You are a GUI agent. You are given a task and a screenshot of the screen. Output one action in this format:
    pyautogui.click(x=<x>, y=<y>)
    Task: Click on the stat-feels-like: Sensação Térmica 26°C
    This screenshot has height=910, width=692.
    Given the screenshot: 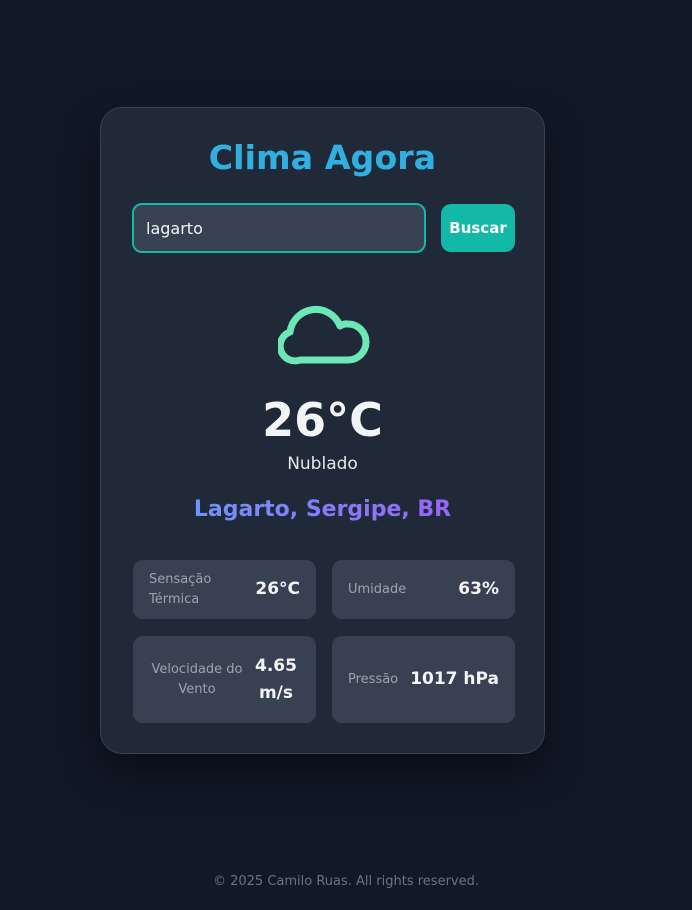 What is the action you would take?
    pyautogui.click(x=224, y=589)
    